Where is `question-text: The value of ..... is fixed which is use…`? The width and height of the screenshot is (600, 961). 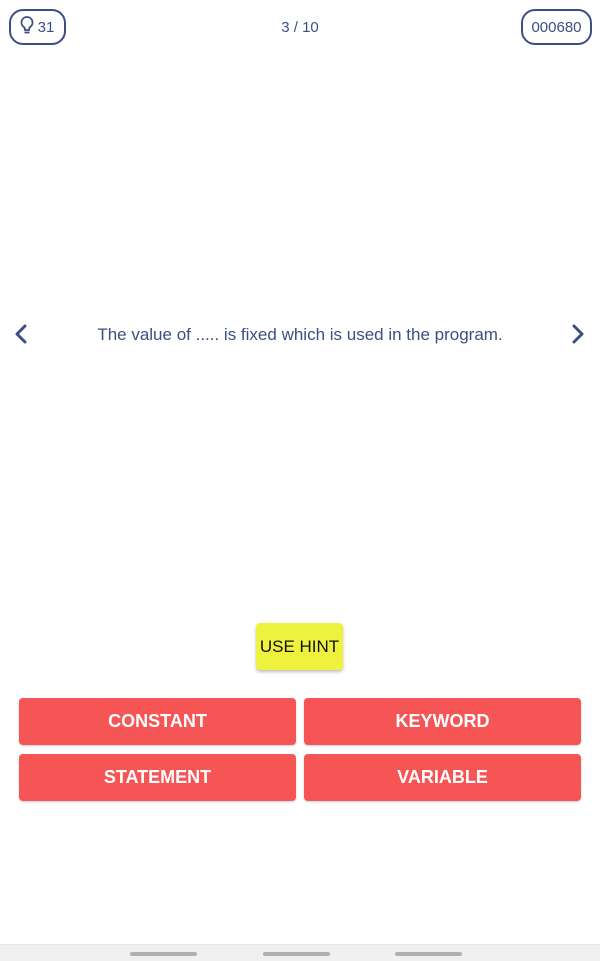
question-text: The value of ..... is fixed which is use… is located at coordinates (300, 334).